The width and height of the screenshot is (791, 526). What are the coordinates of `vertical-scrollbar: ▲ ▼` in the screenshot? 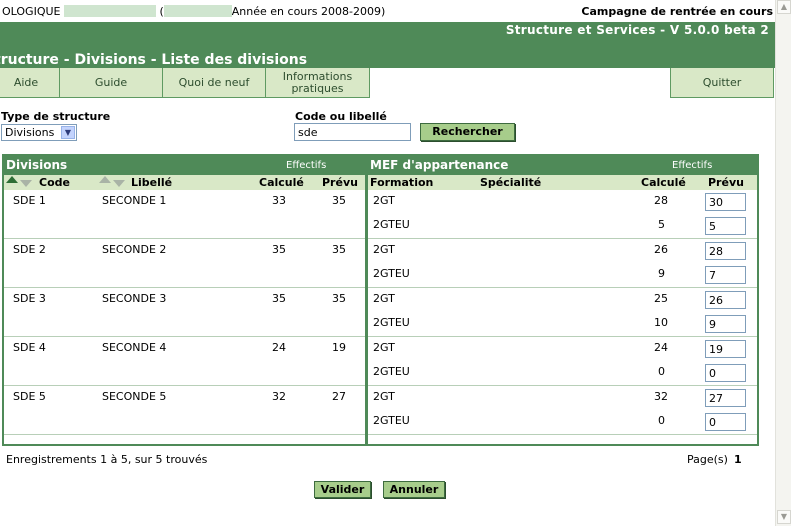 It's located at (783, 263).